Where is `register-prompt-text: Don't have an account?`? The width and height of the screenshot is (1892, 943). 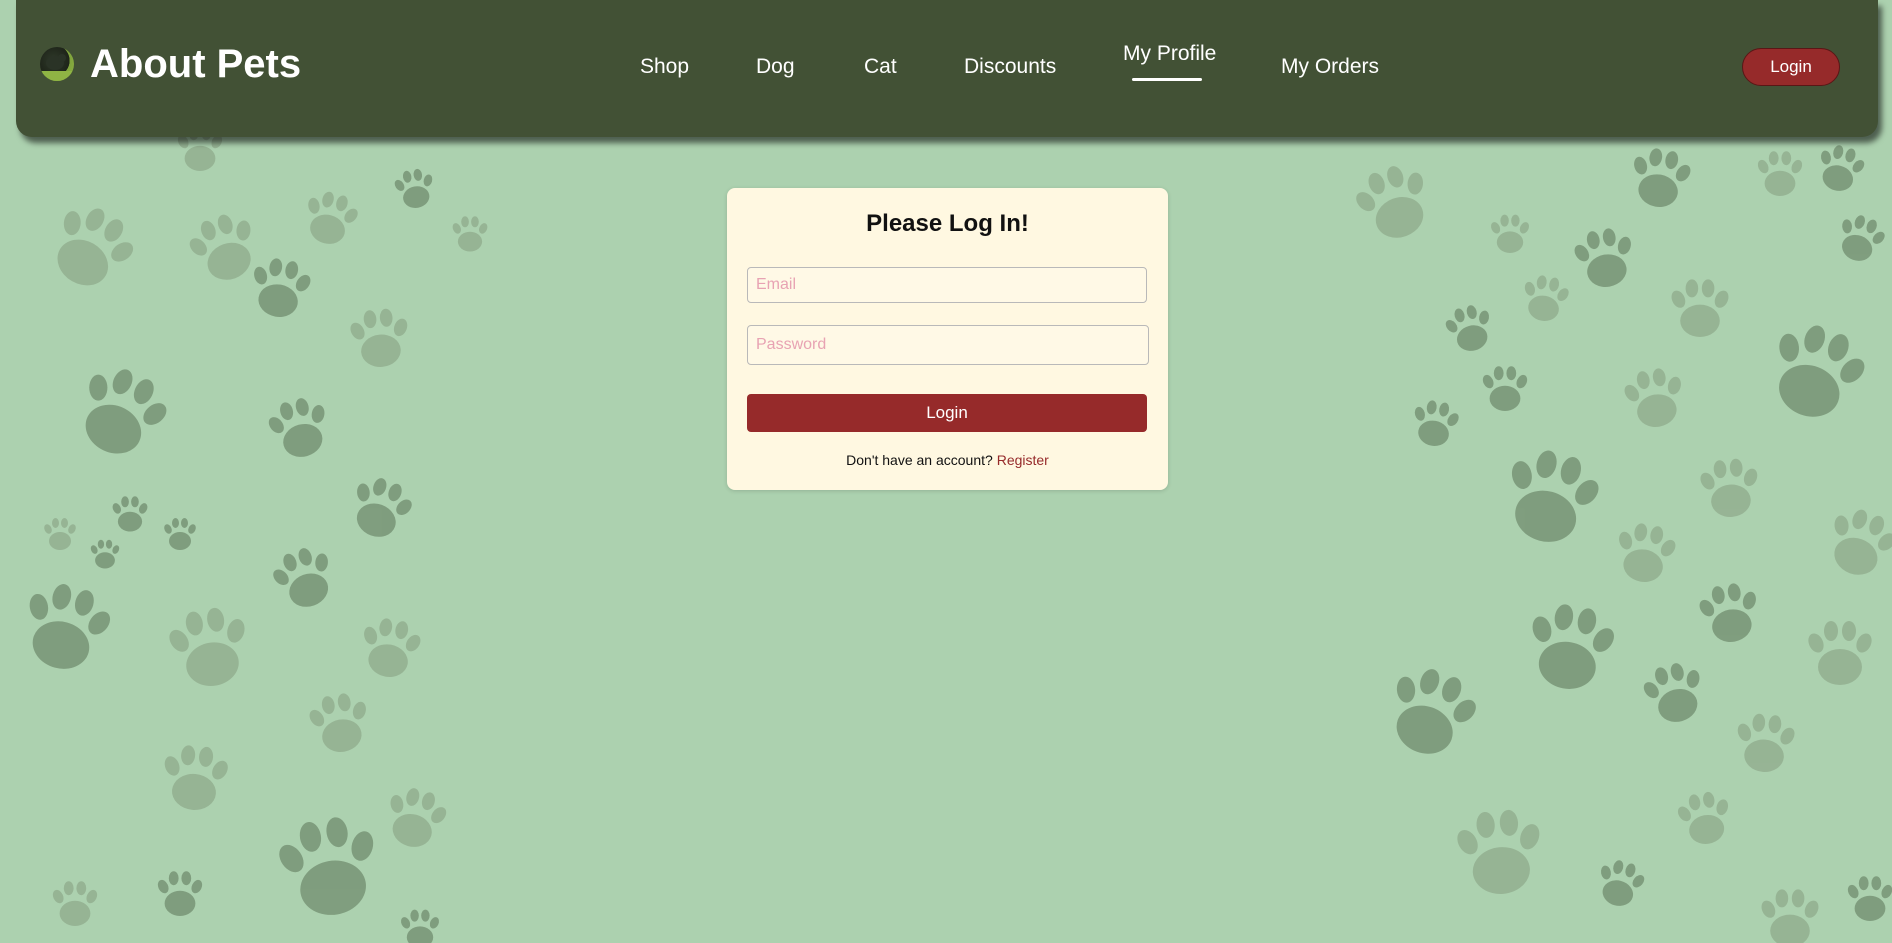 register-prompt-text: Don't have an account? is located at coordinates (919, 460).